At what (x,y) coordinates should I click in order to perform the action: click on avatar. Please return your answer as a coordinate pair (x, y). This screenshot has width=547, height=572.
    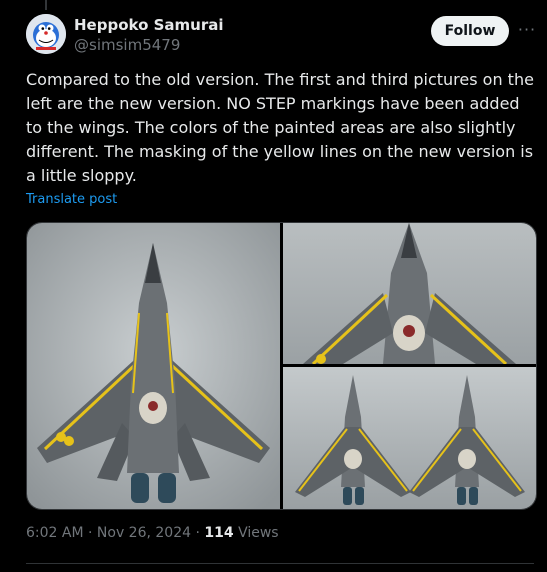
    Looking at the image, I should click on (46, 34).